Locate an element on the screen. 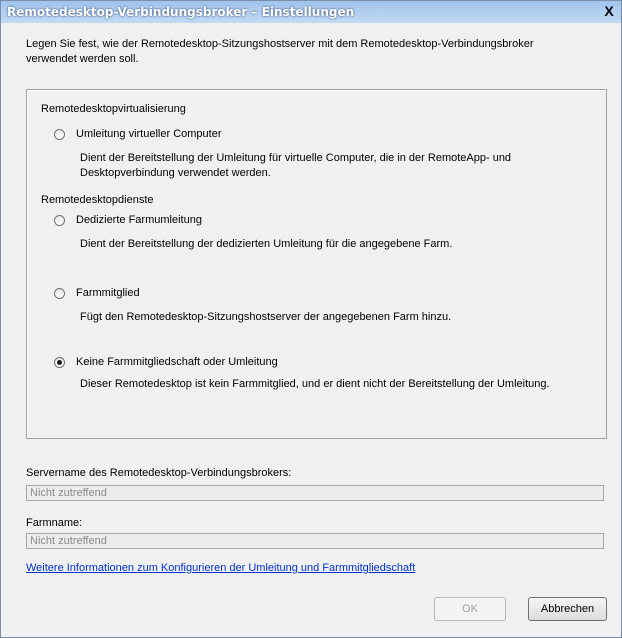 The image size is (622, 638). radio-vm-redirection: Umleitung virtueller Computer is located at coordinates (138, 134).